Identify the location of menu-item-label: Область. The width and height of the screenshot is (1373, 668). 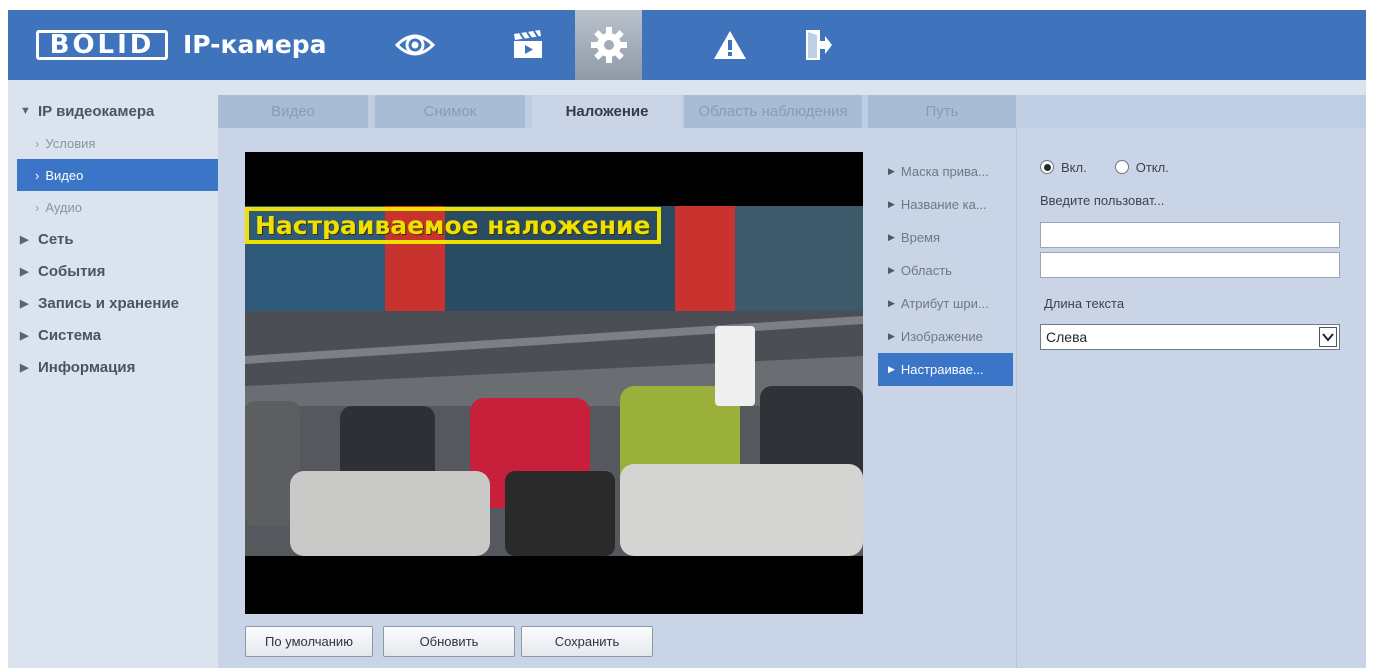
(926, 270).